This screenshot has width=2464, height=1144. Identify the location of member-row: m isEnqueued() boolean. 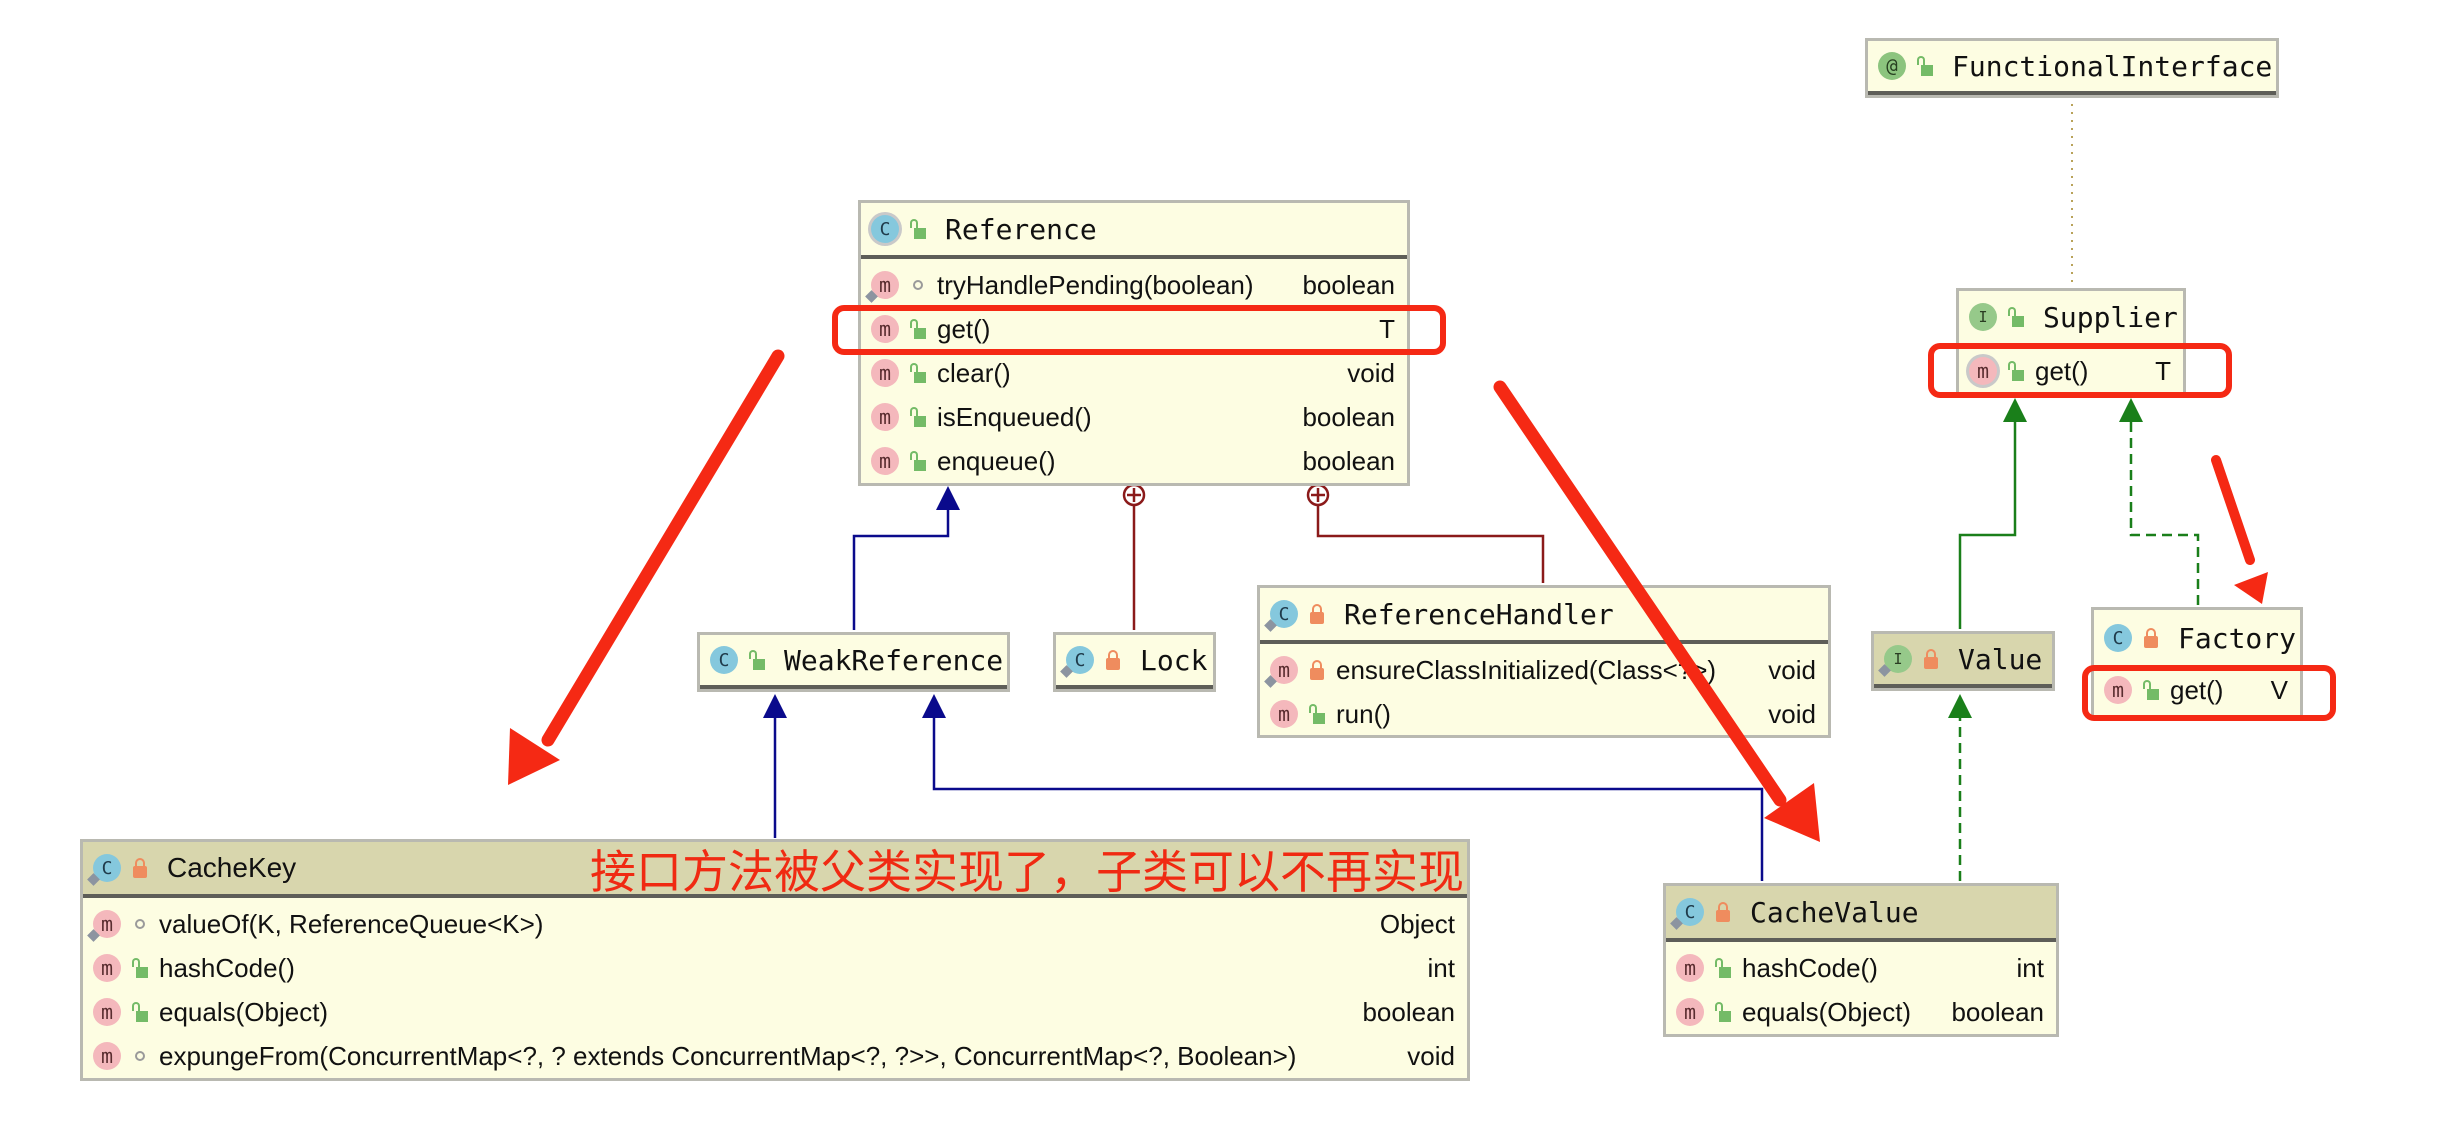
(1134, 417).